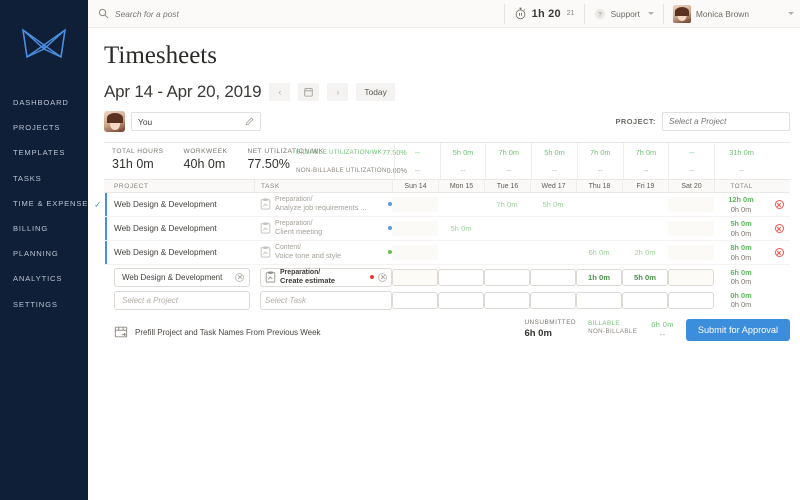 The image size is (800, 500). What do you see at coordinates (182, 300) in the screenshot?
I see `project-selector: Select a Project` at bounding box center [182, 300].